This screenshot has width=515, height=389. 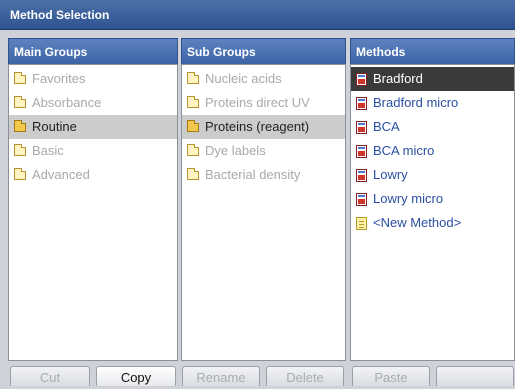 I want to click on method-item-bca: BCA, so click(x=432, y=127).